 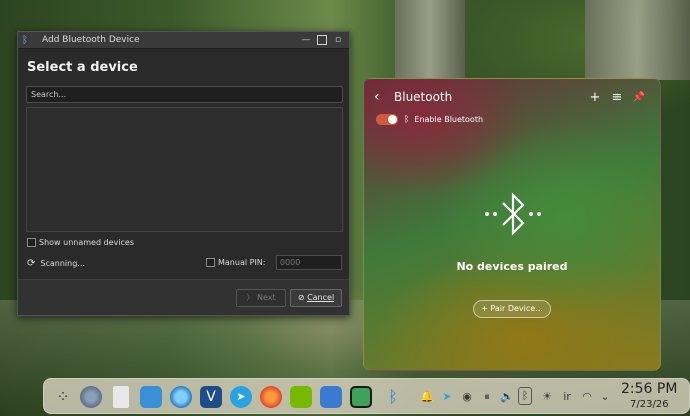 What do you see at coordinates (321, 297) in the screenshot?
I see `cancel-label: Cancel` at bounding box center [321, 297].